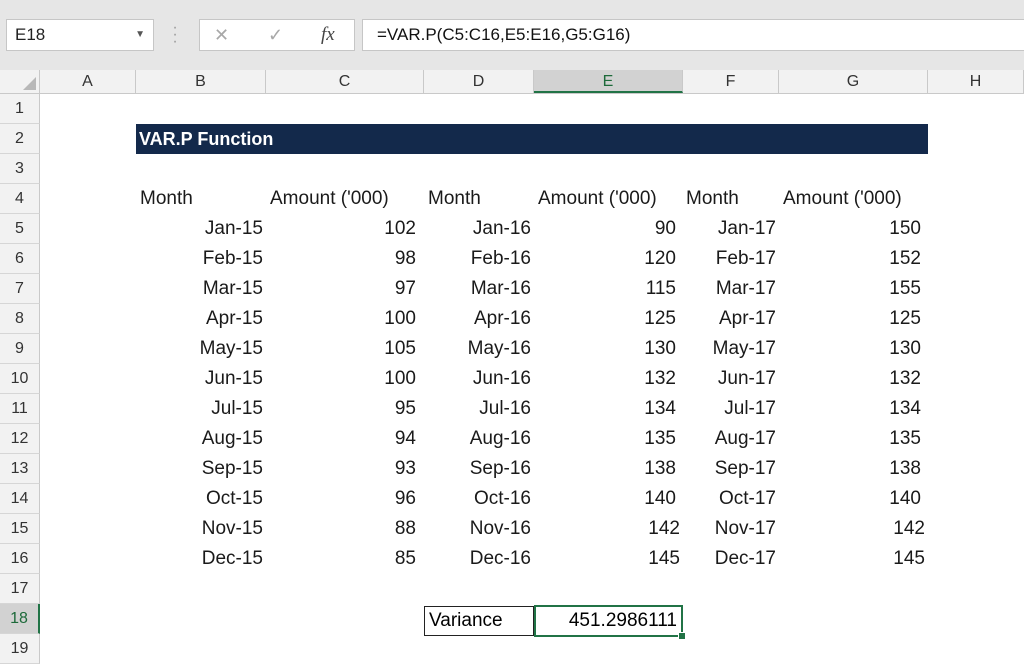 This screenshot has height=666, width=1024. Describe the element at coordinates (905, 439) in the screenshot. I see `cell-amount-2017: 135` at that location.